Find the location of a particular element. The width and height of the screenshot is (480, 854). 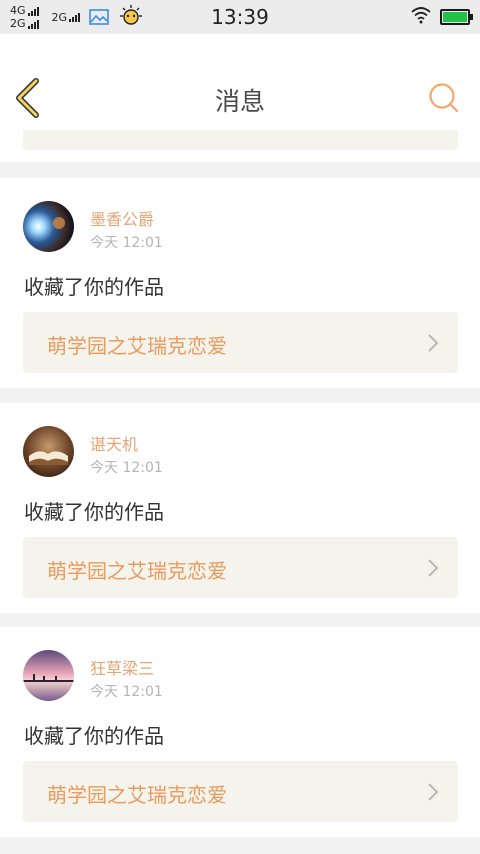

page-title: 消息 is located at coordinates (239, 101).